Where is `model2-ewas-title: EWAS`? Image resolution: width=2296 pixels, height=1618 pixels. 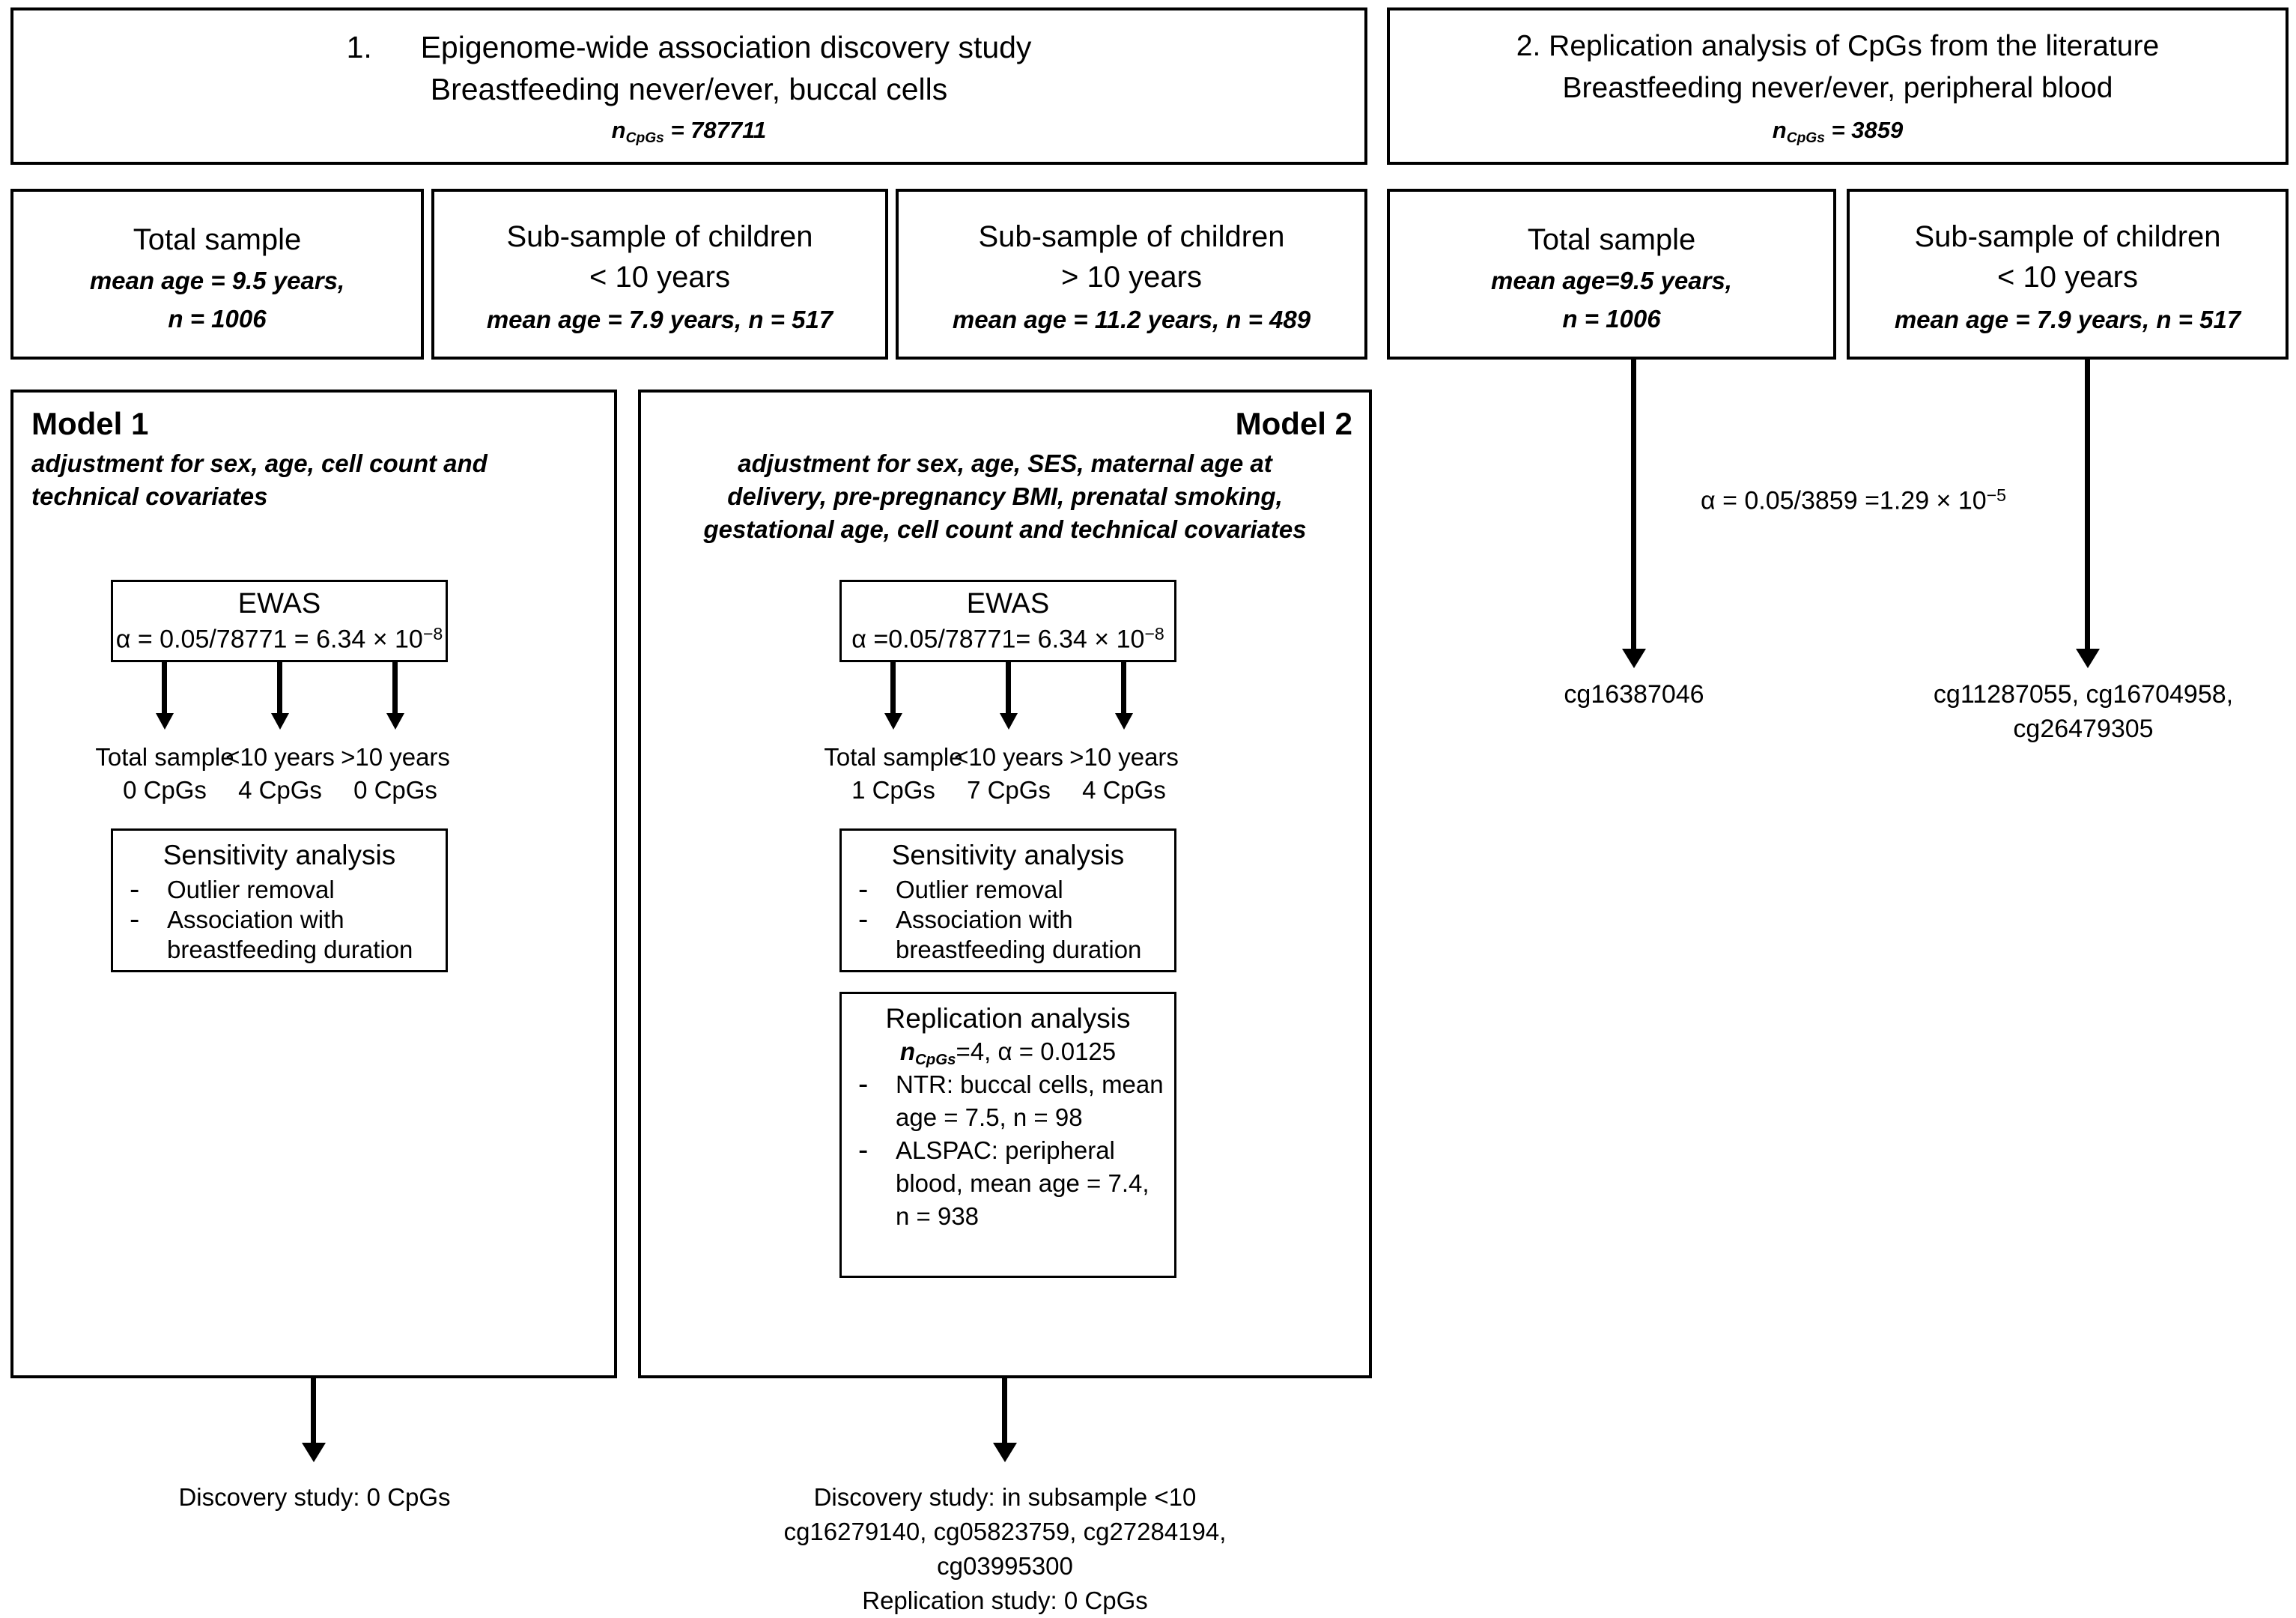
model2-ewas-title: EWAS is located at coordinates (1008, 603).